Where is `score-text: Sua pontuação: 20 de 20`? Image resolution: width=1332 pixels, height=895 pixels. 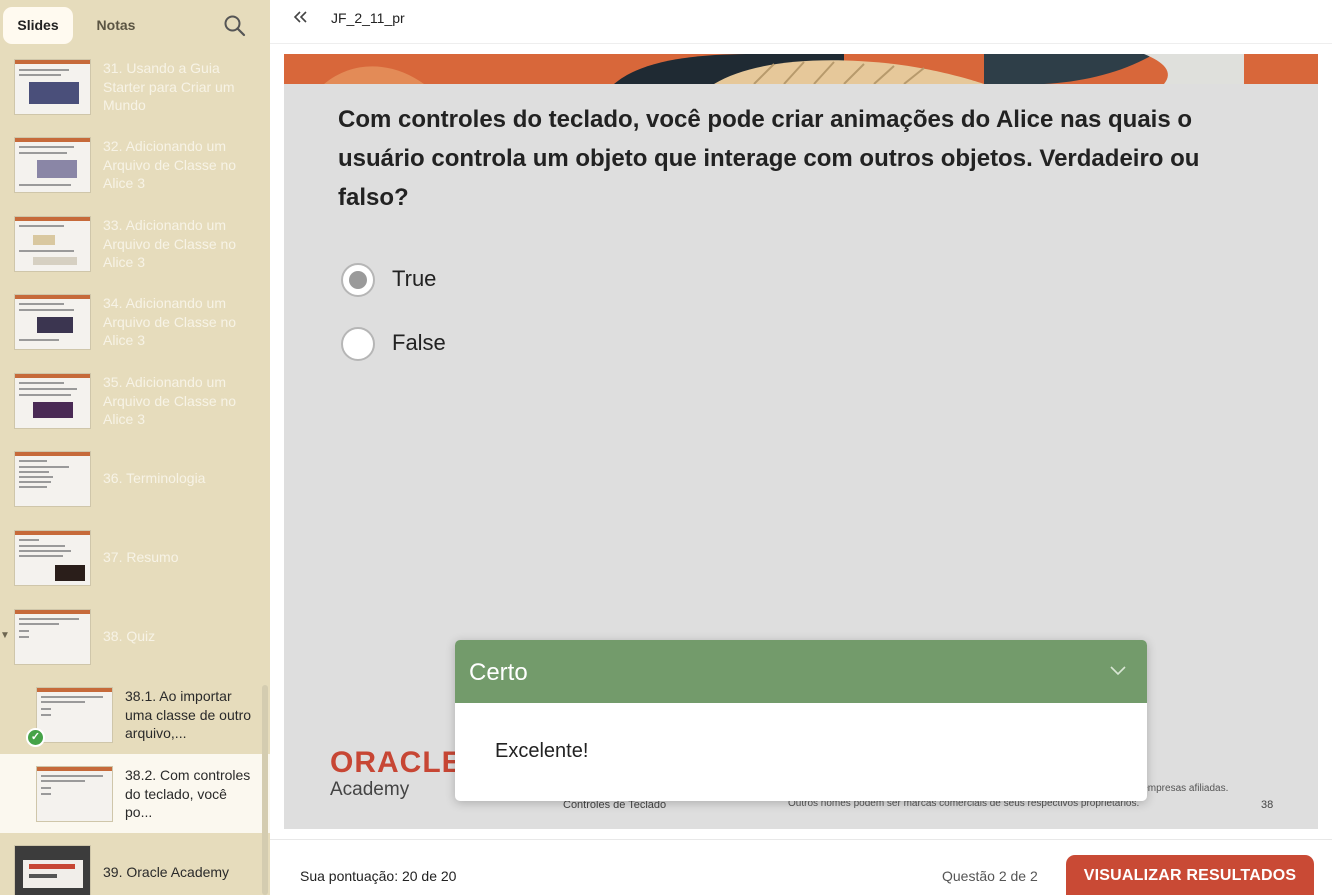 score-text: Sua pontuação: 20 de 20 is located at coordinates (378, 876).